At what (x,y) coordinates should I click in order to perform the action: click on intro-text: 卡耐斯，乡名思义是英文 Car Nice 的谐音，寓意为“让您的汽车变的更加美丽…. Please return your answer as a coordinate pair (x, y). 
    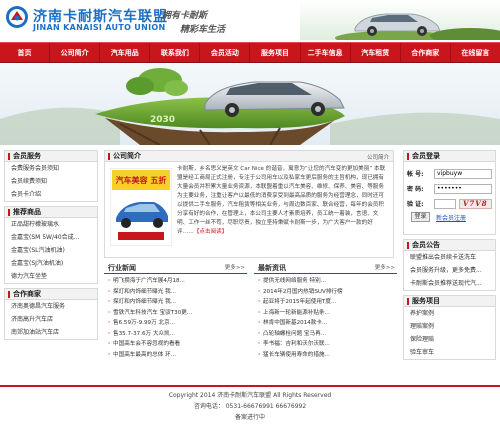
    Looking at the image, I should click on (283, 201).